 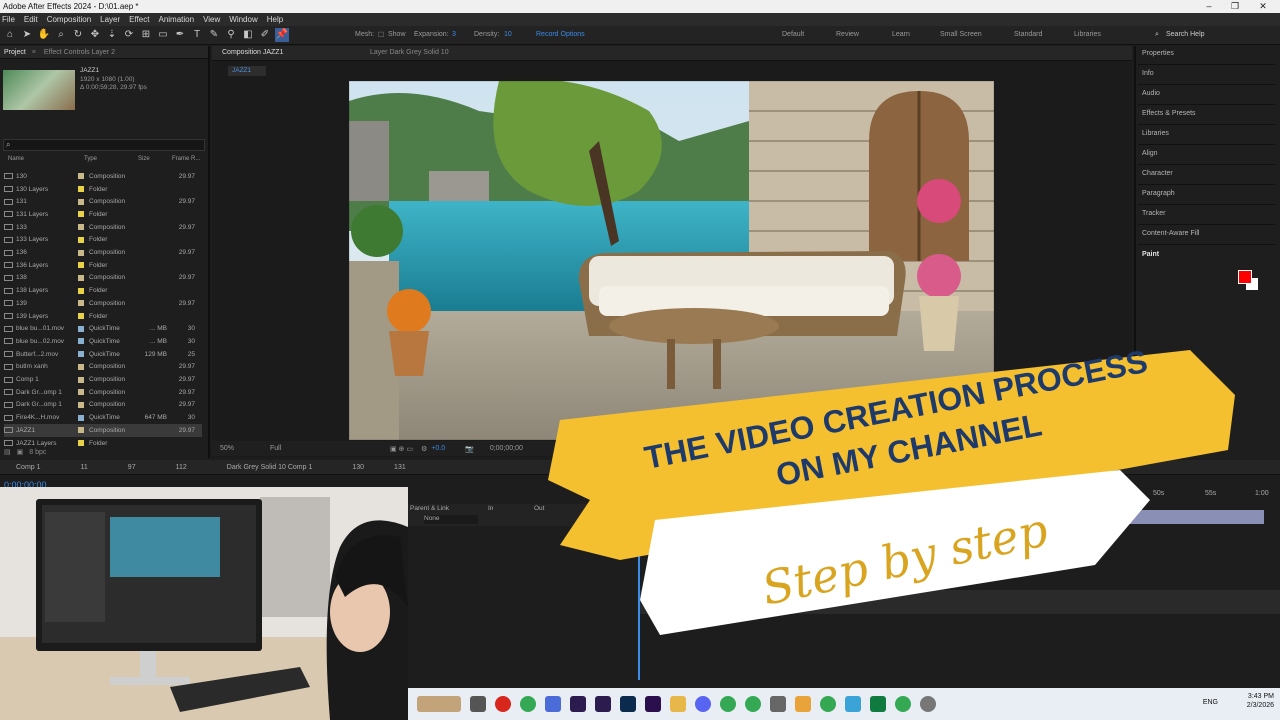 I want to click on restore-button: ❐, so click(x=1235, y=6).